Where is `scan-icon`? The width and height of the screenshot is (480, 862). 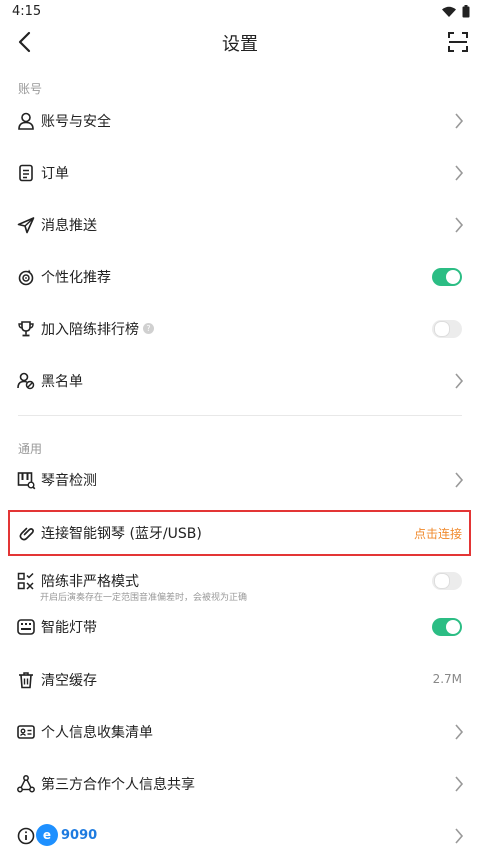 scan-icon is located at coordinates (458, 42).